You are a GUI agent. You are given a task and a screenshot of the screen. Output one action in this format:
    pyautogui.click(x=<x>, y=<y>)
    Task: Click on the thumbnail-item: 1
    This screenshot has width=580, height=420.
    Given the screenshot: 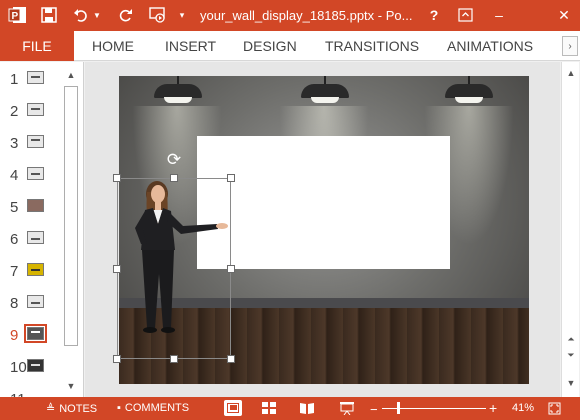 What is the action you would take?
    pyautogui.click(x=31, y=79)
    